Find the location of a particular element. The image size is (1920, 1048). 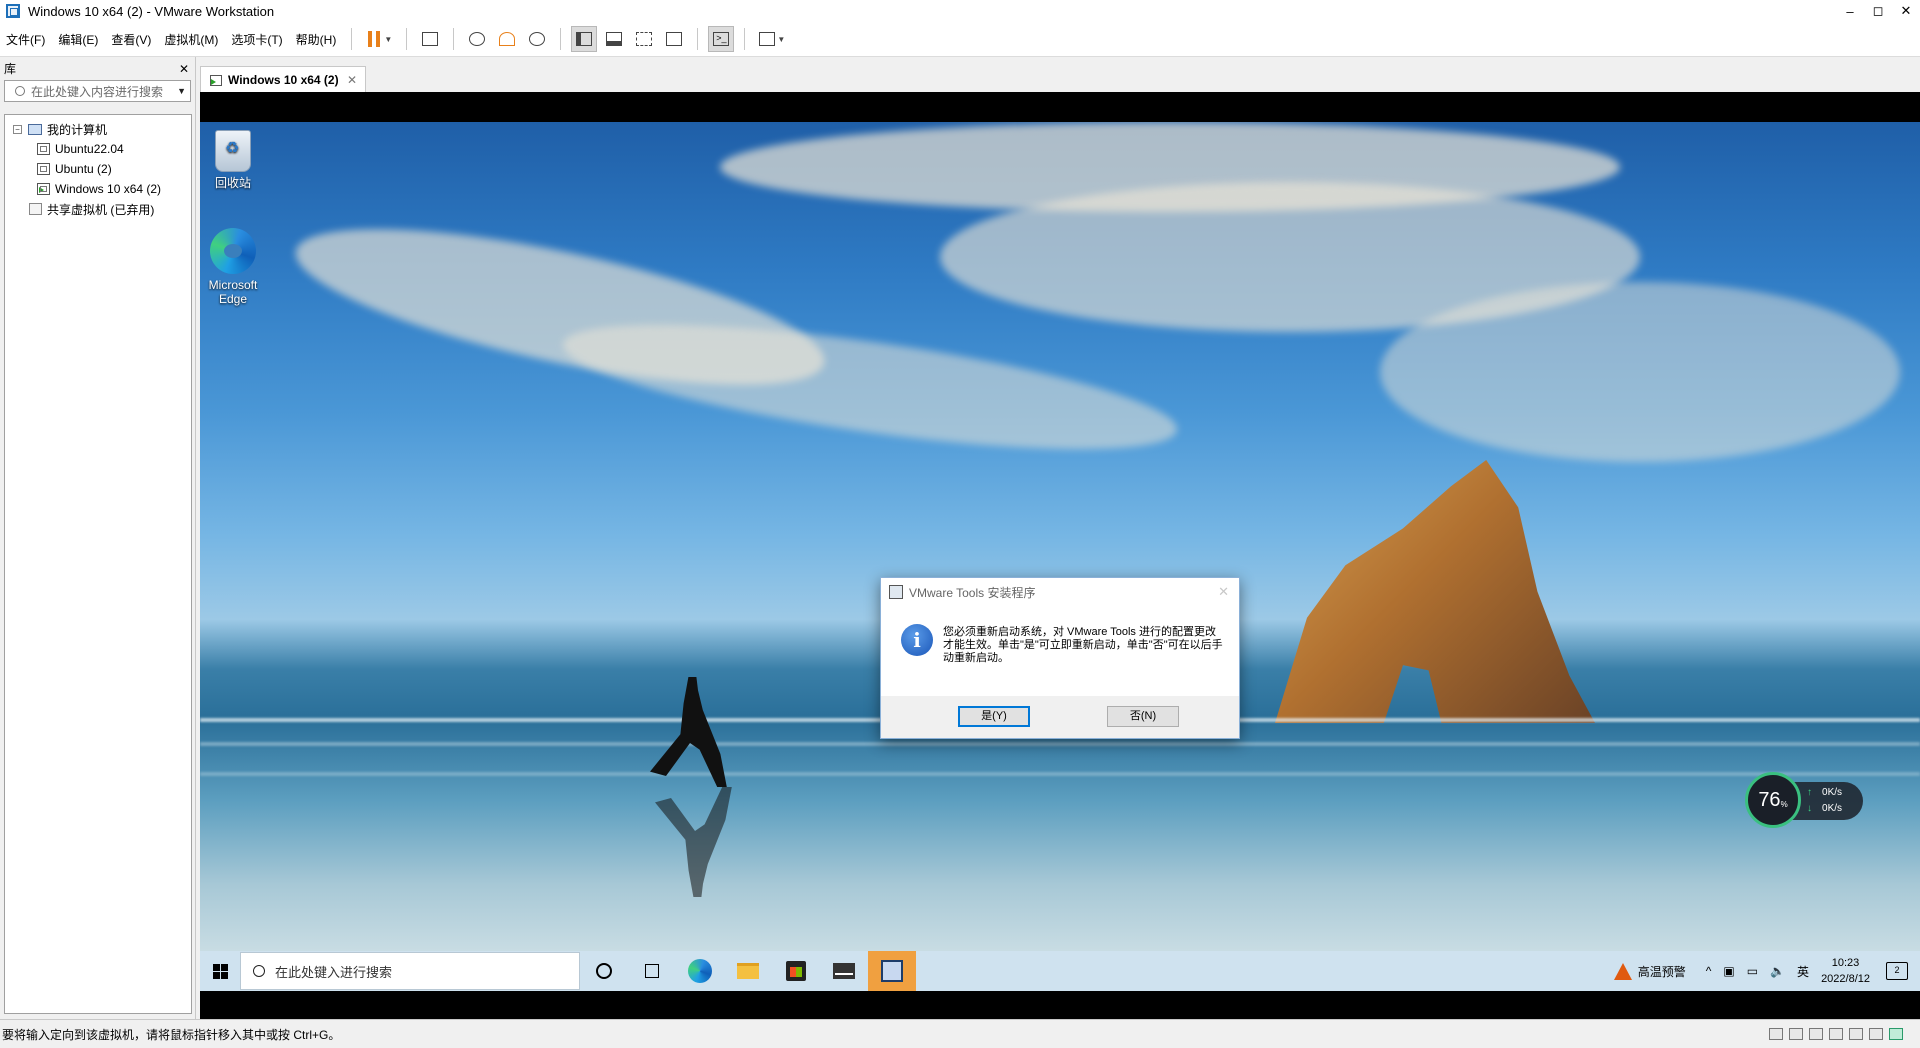

library-search-placeholder: 在此处键入内容进行搜索 is located at coordinates (97, 91).